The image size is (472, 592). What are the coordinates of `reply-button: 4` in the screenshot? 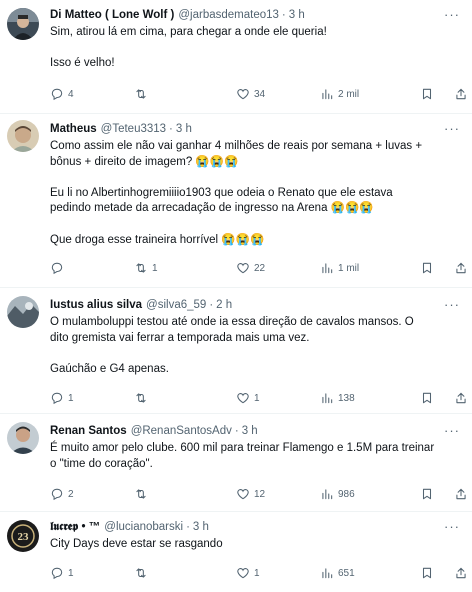 It's located at (62, 94).